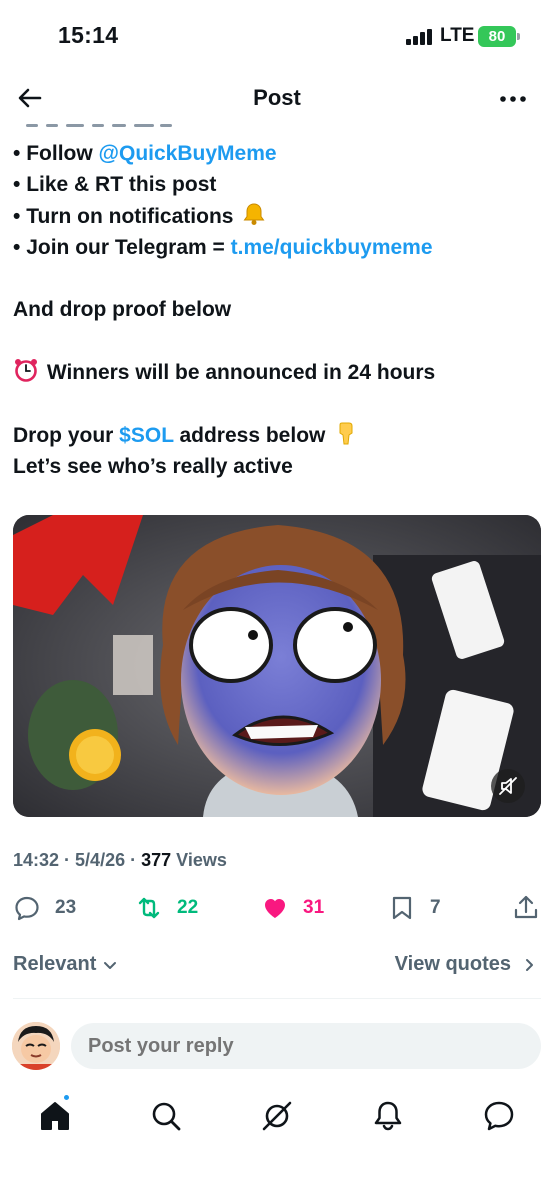 The height and width of the screenshot is (1199, 554). I want to click on post-line: • Like & RT this post, so click(277, 184).